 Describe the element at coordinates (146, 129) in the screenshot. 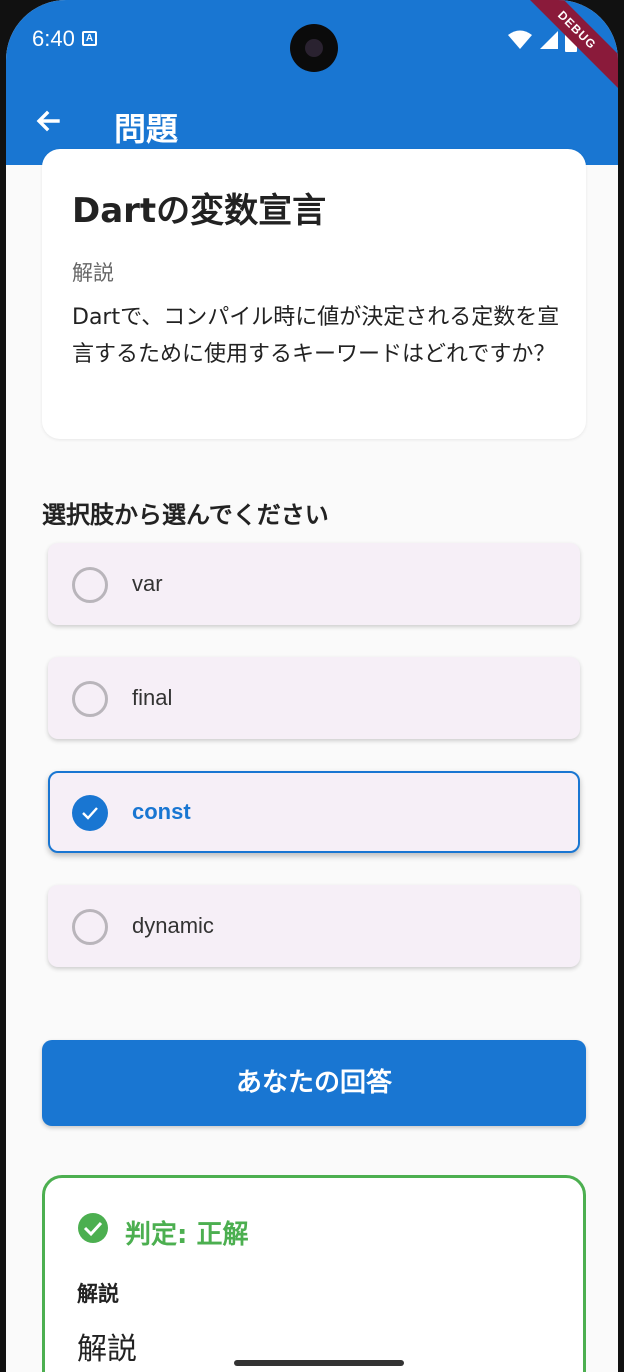

I see `page-title: 問題` at that location.